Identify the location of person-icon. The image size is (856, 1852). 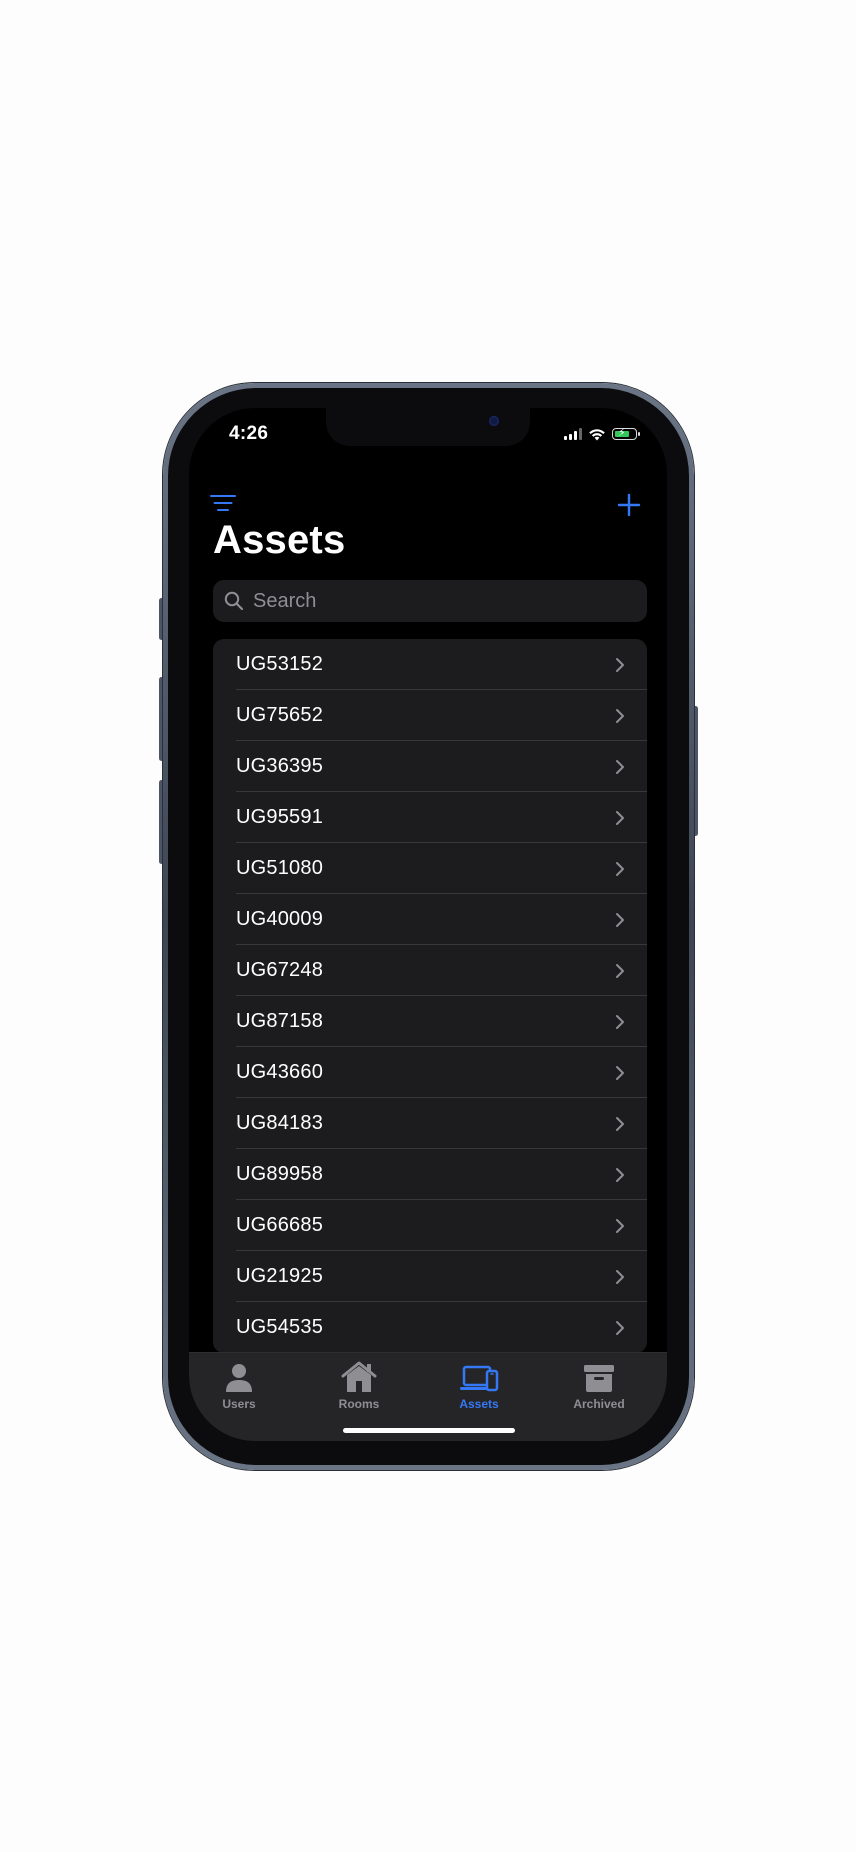
(239, 1376).